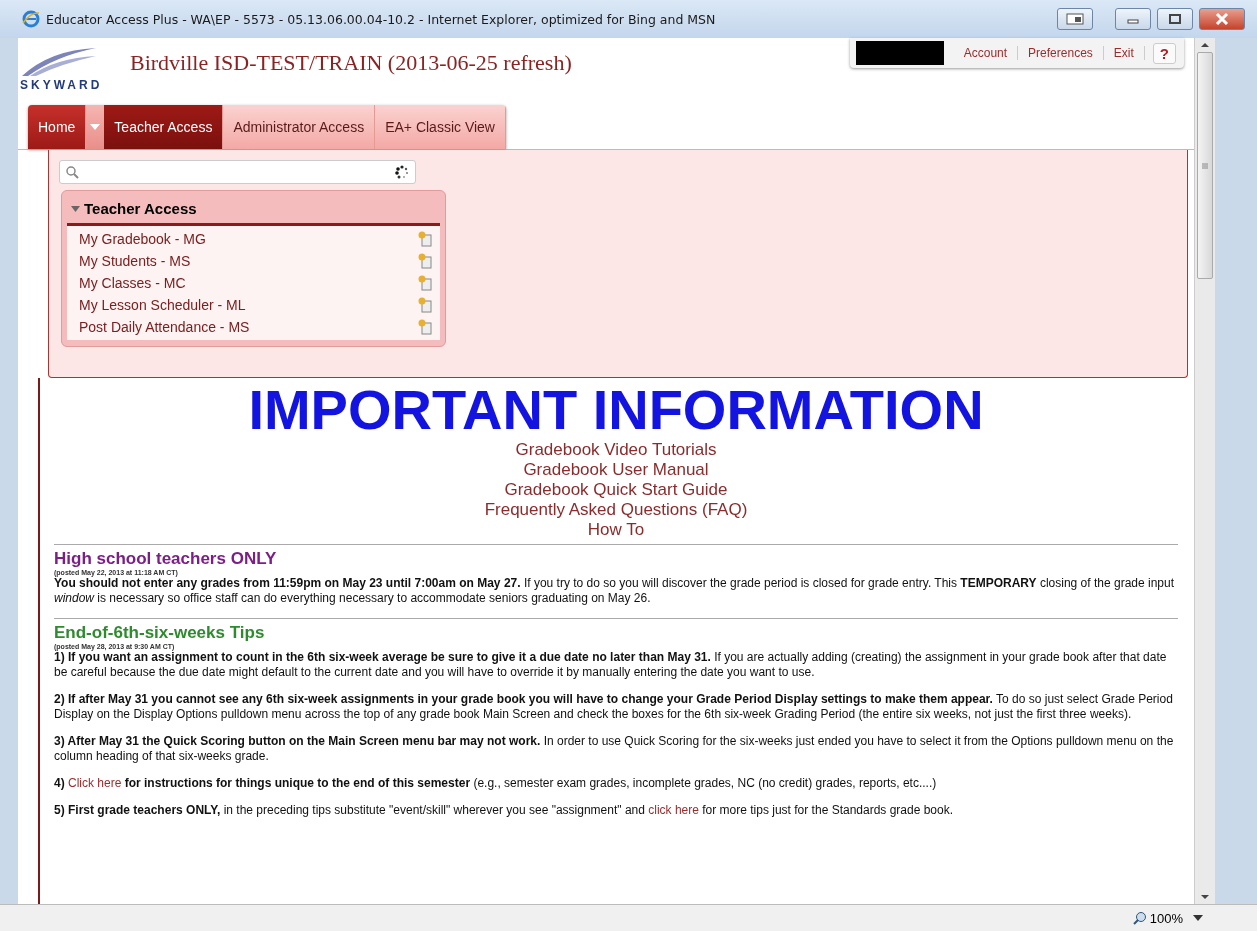  Describe the element at coordinates (616, 470) in the screenshot. I see `resource-link: Gradebook User Manual` at that location.